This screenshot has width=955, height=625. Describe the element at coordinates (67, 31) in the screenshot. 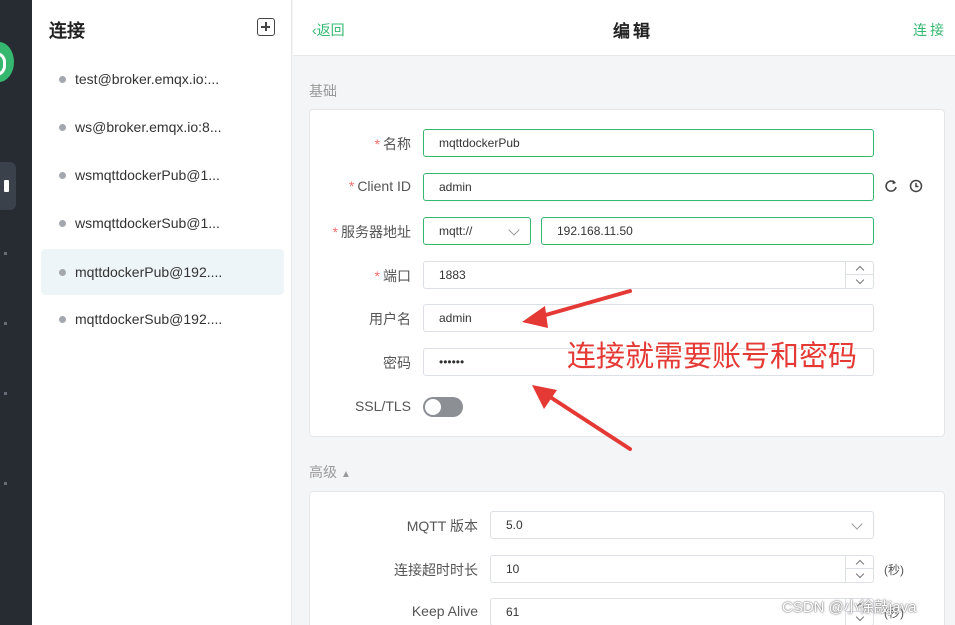

I see `sidebar-title: 连接` at that location.